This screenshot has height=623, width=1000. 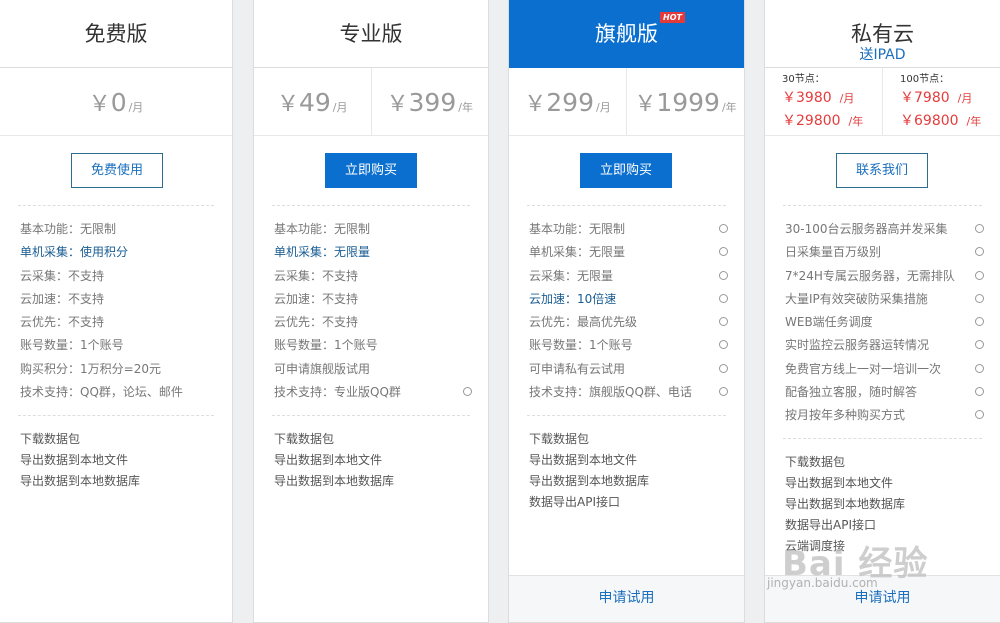 I want to click on list-item: 技术支持：旗舰版QQ群、电话, so click(x=628, y=394).